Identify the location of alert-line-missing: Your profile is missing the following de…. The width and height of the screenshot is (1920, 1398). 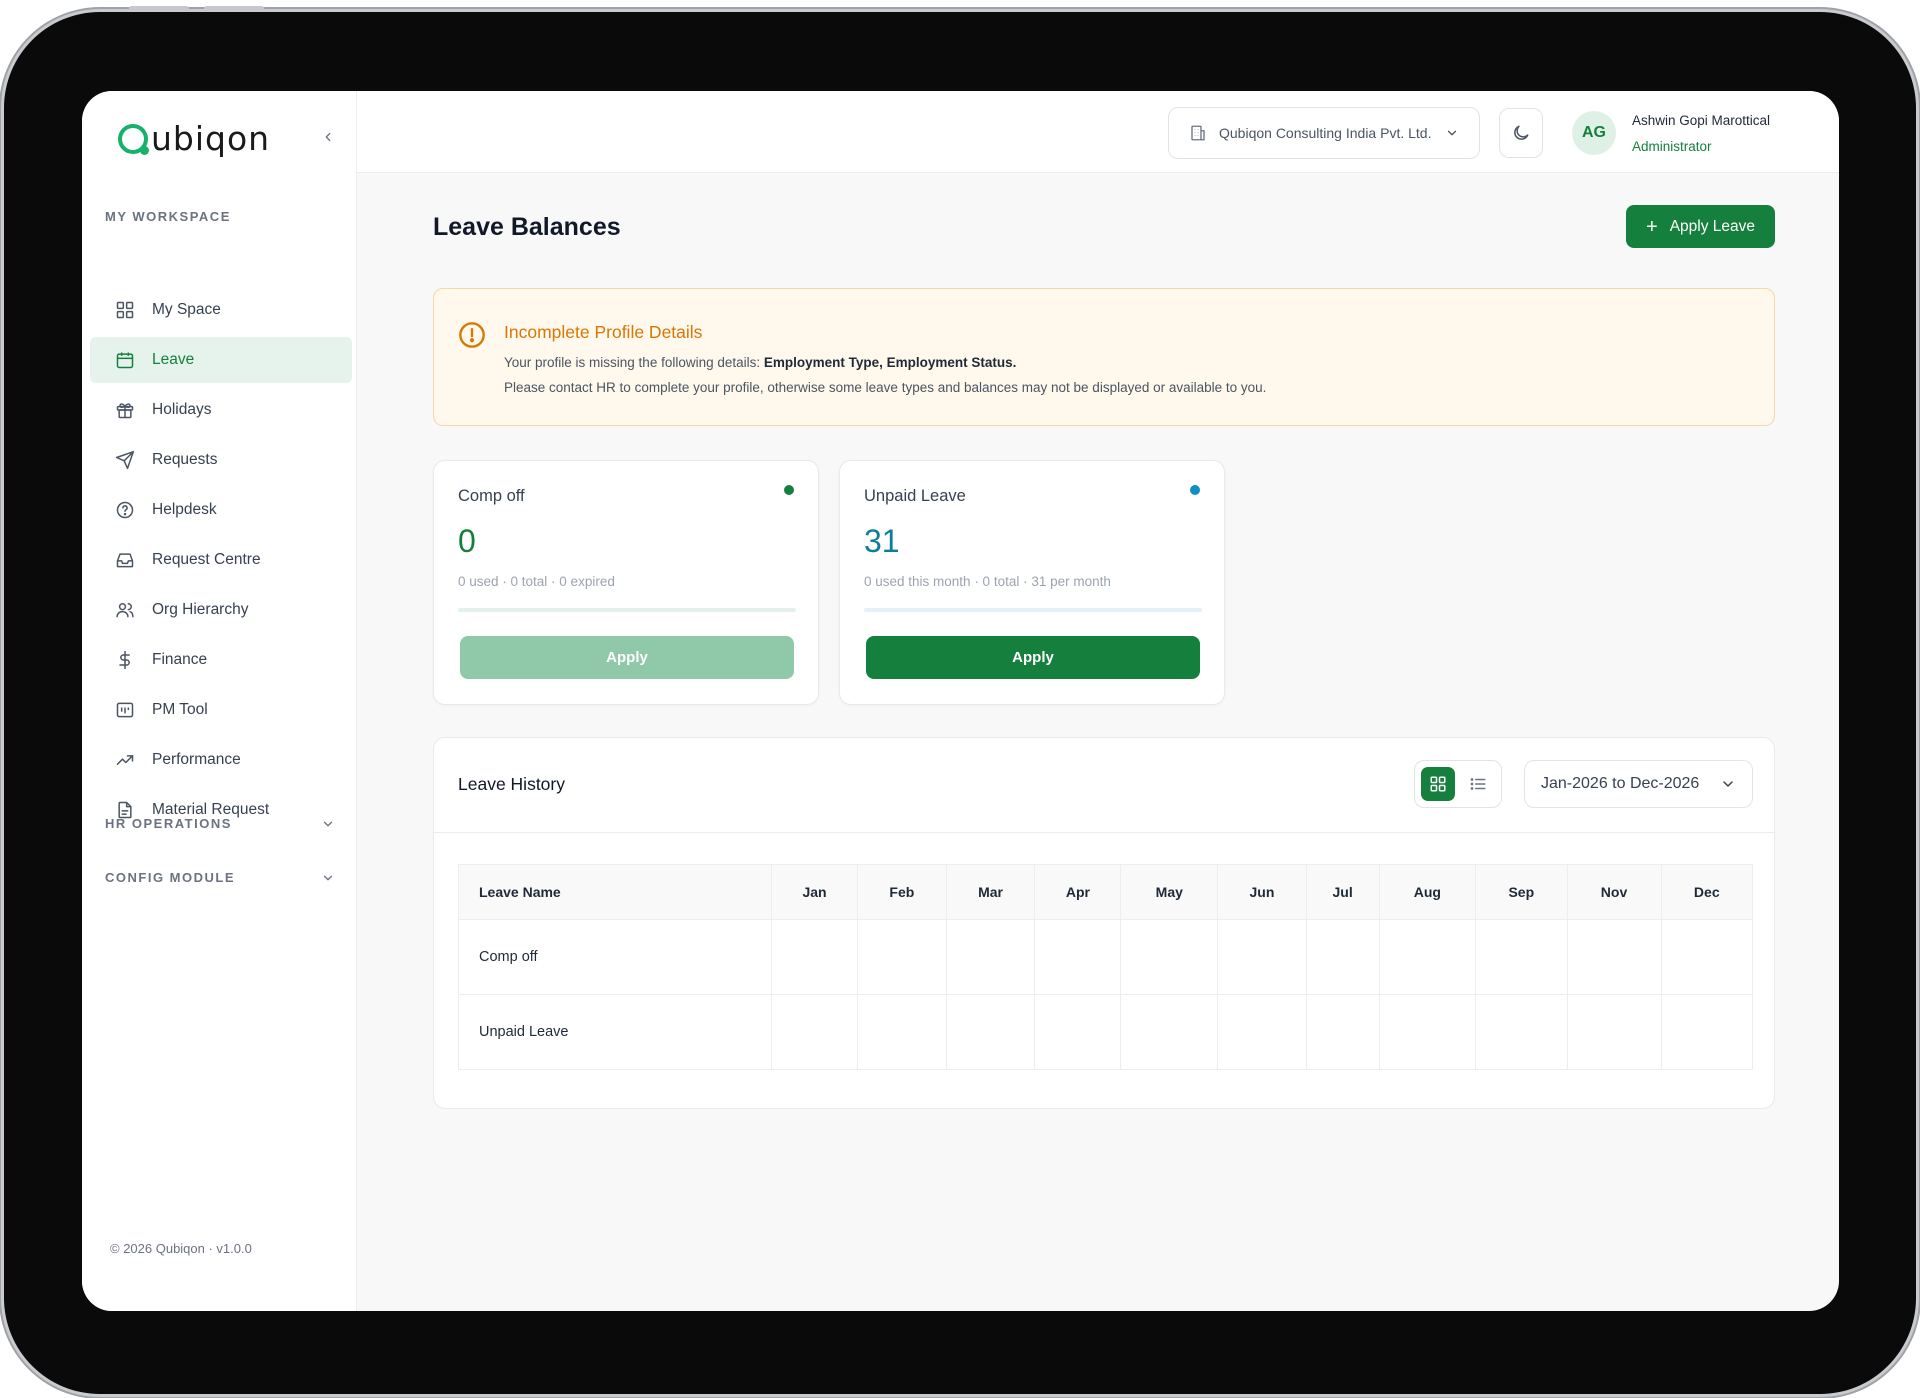
(760, 362).